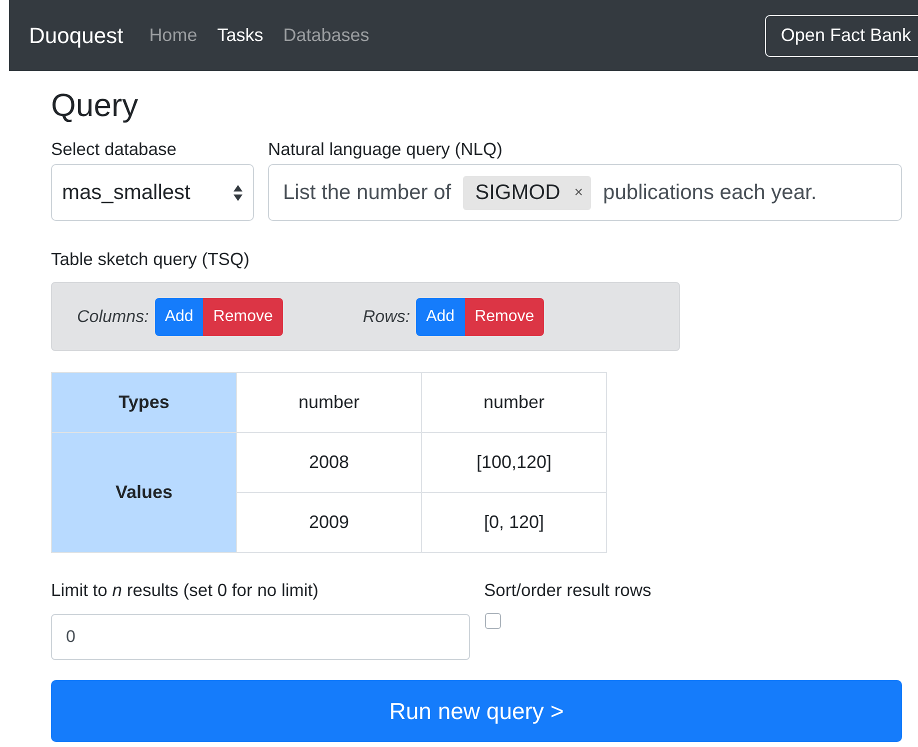 This screenshot has width=918, height=747. I want to click on database-select: mas_smallest, so click(152, 192).